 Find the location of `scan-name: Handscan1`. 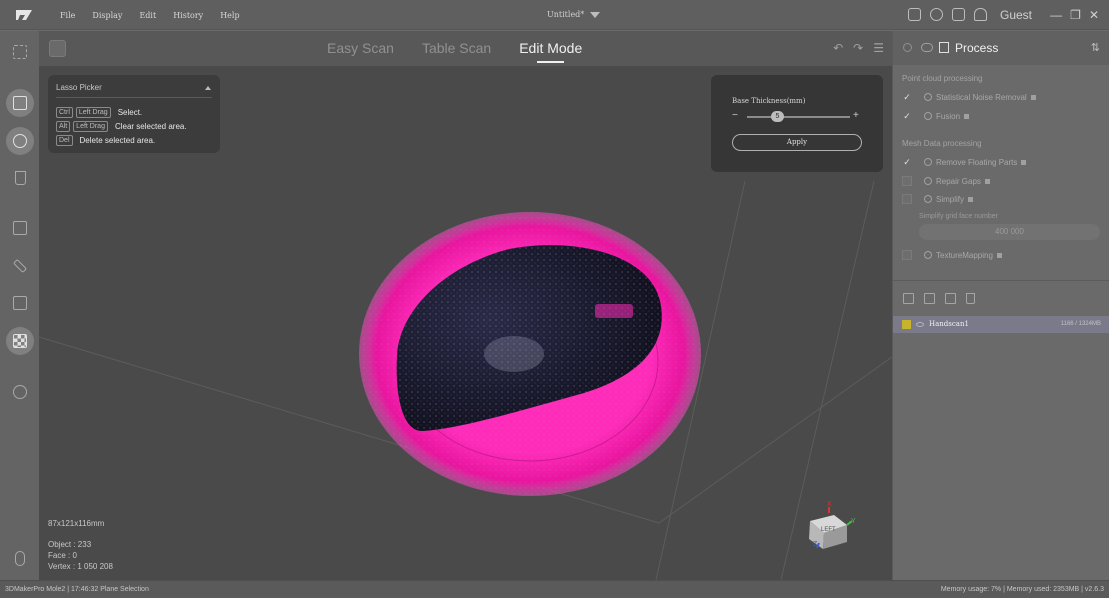

scan-name: Handscan1 is located at coordinates (949, 324).